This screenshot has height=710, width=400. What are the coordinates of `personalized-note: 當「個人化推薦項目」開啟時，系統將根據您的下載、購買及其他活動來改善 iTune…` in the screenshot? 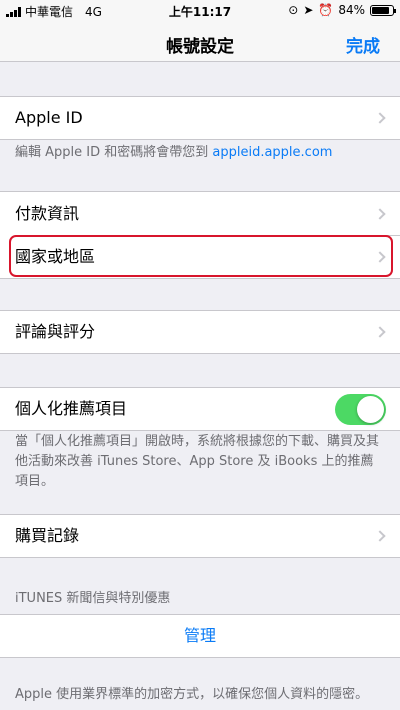 It's located at (197, 461).